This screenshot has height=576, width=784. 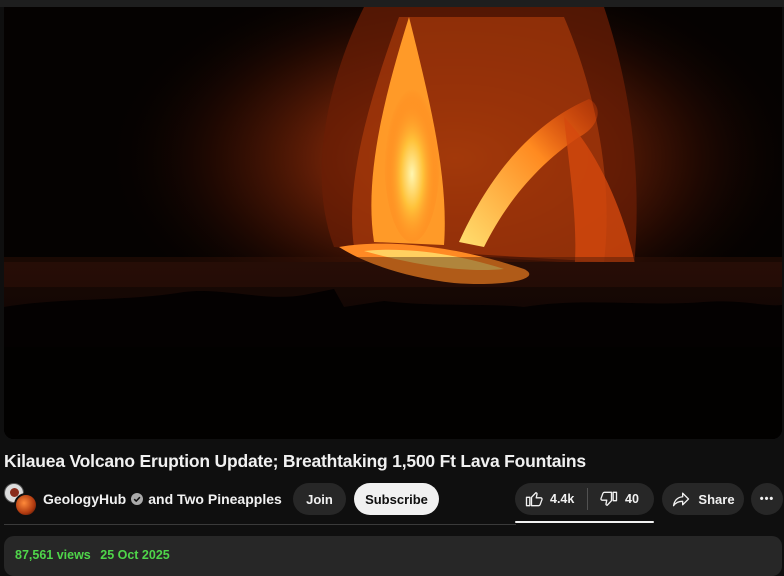 I want to click on dislike-button: 40, so click(x=613, y=499).